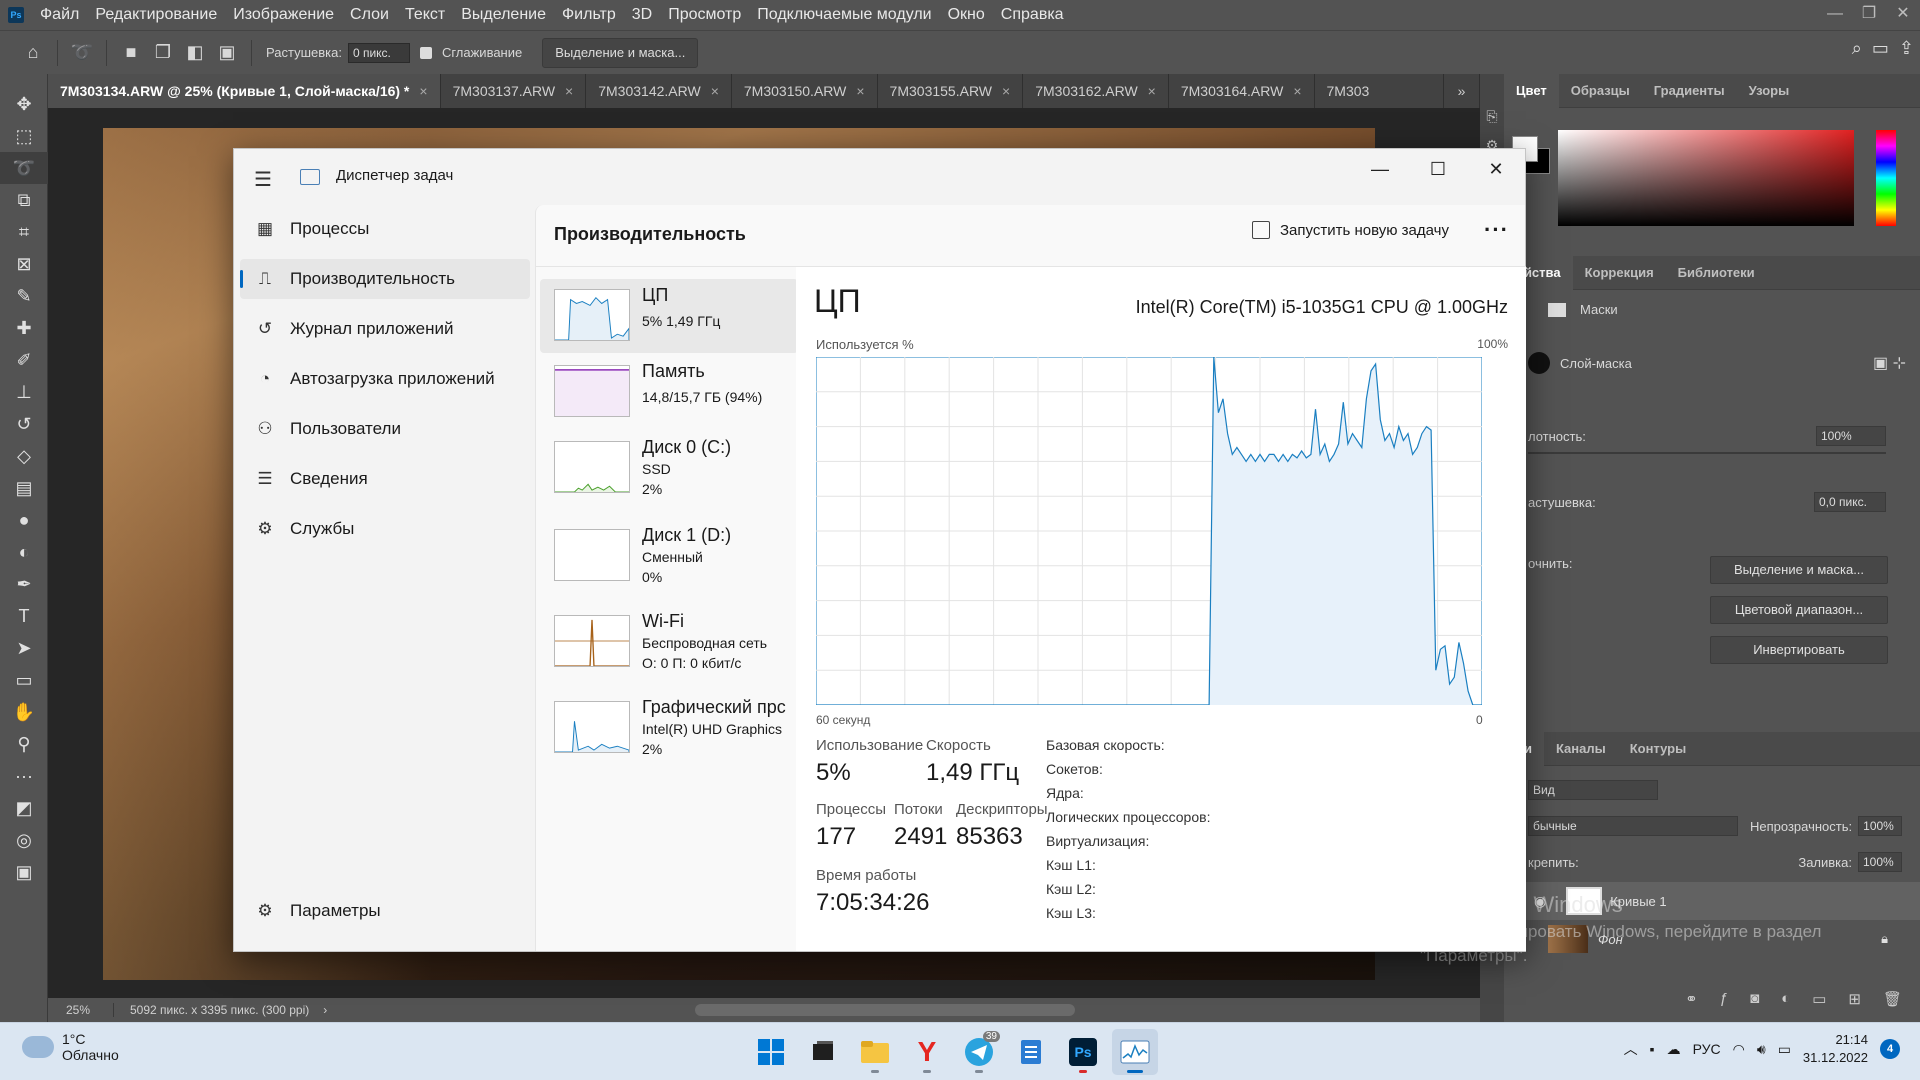  Describe the element at coordinates (1083, 1052) in the screenshot. I see `photoshop-button: Ps` at that location.